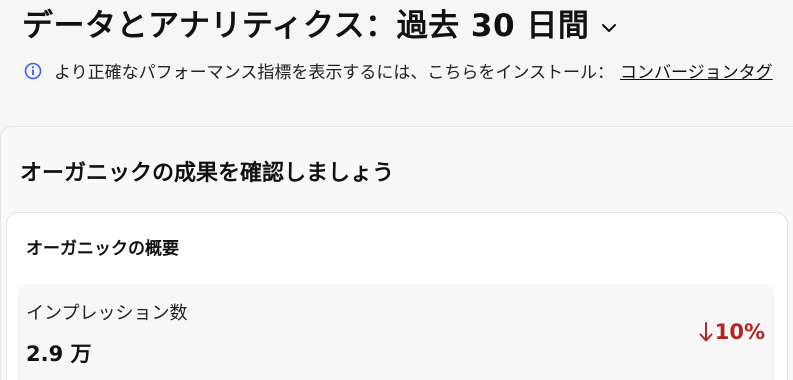 The width and height of the screenshot is (793, 380). I want to click on impressions-value: 2.9 万, so click(59, 354).